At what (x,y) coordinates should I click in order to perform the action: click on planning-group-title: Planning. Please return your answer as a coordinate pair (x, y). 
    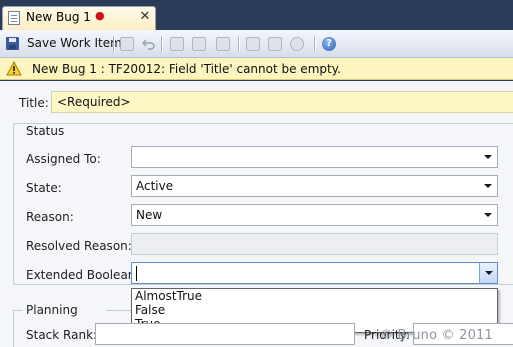
    Looking at the image, I should click on (52, 310).